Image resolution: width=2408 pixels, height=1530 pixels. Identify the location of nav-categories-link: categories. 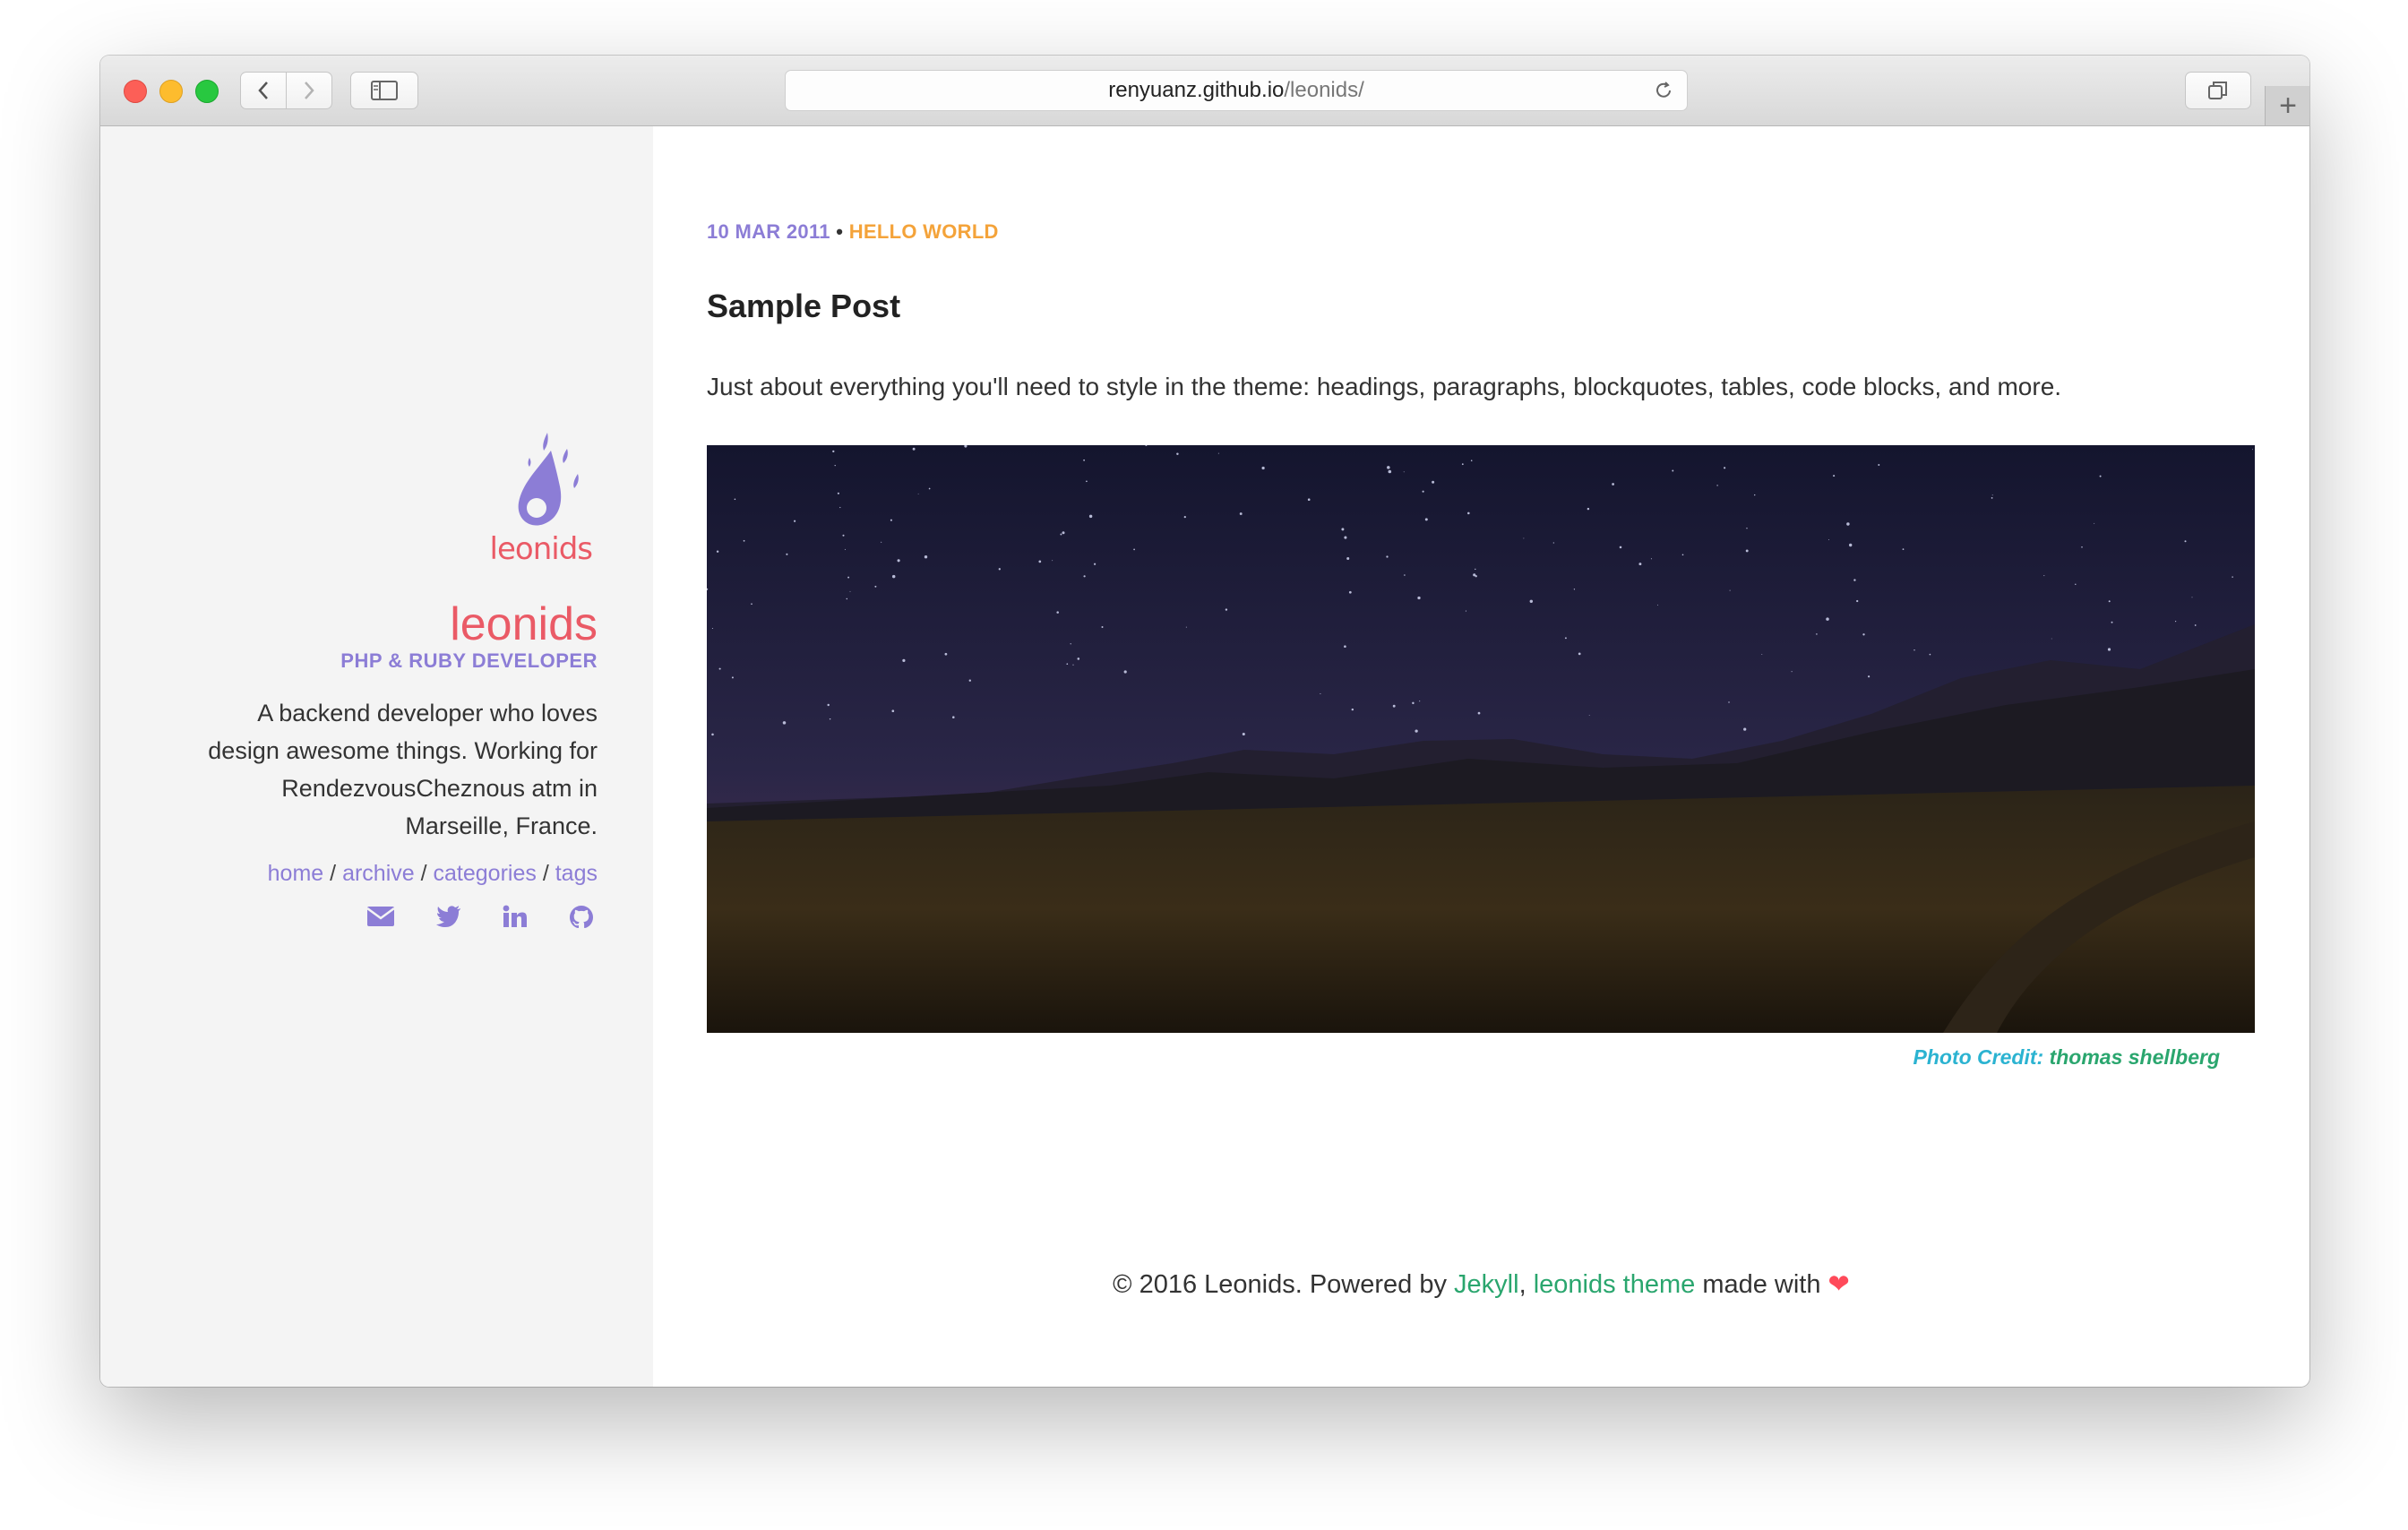
(486, 874).